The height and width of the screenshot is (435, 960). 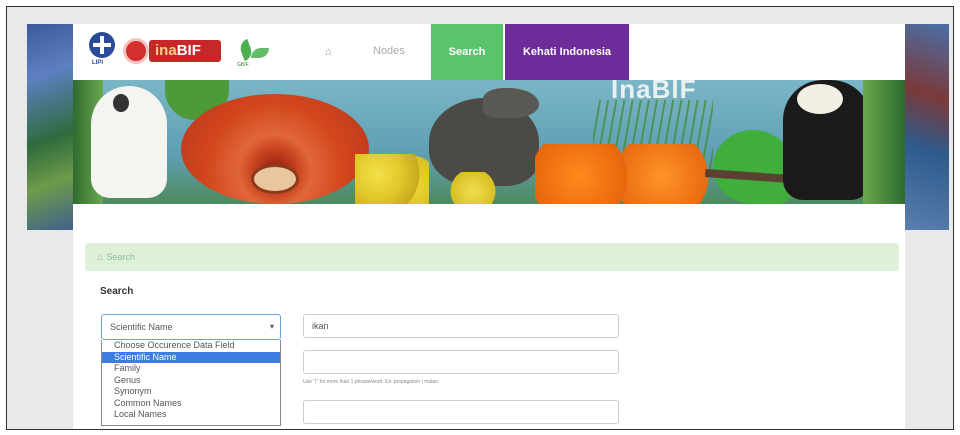 What do you see at coordinates (927, 127) in the screenshot?
I see `background-image-right` at bounding box center [927, 127].